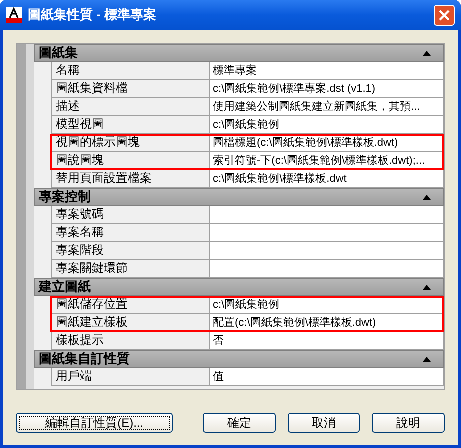 The height and width of the screenshot is (448, 461). I want to click on property-label: 圖紙集資料檔, so click(130, 89).